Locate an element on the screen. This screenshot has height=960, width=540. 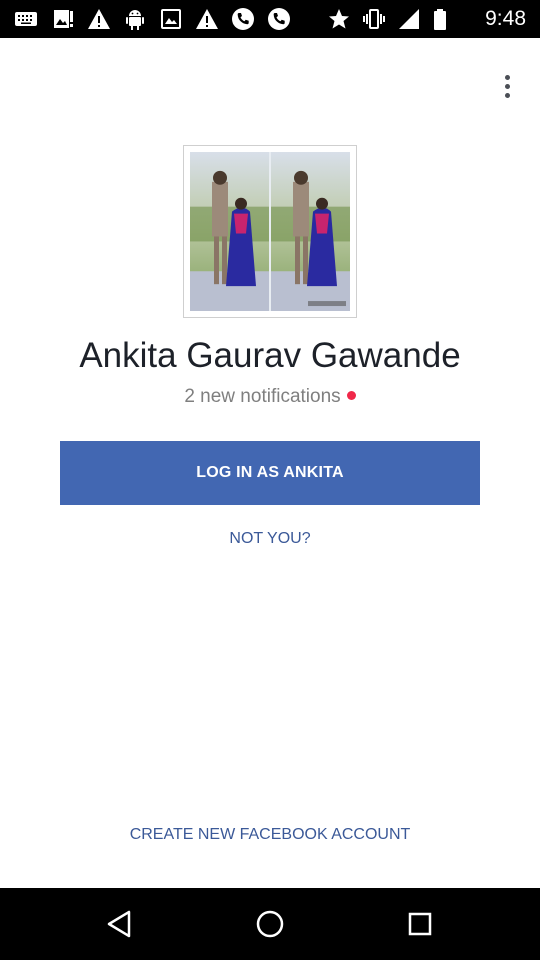
home-circle-icon is located at coordinates (270, 924).